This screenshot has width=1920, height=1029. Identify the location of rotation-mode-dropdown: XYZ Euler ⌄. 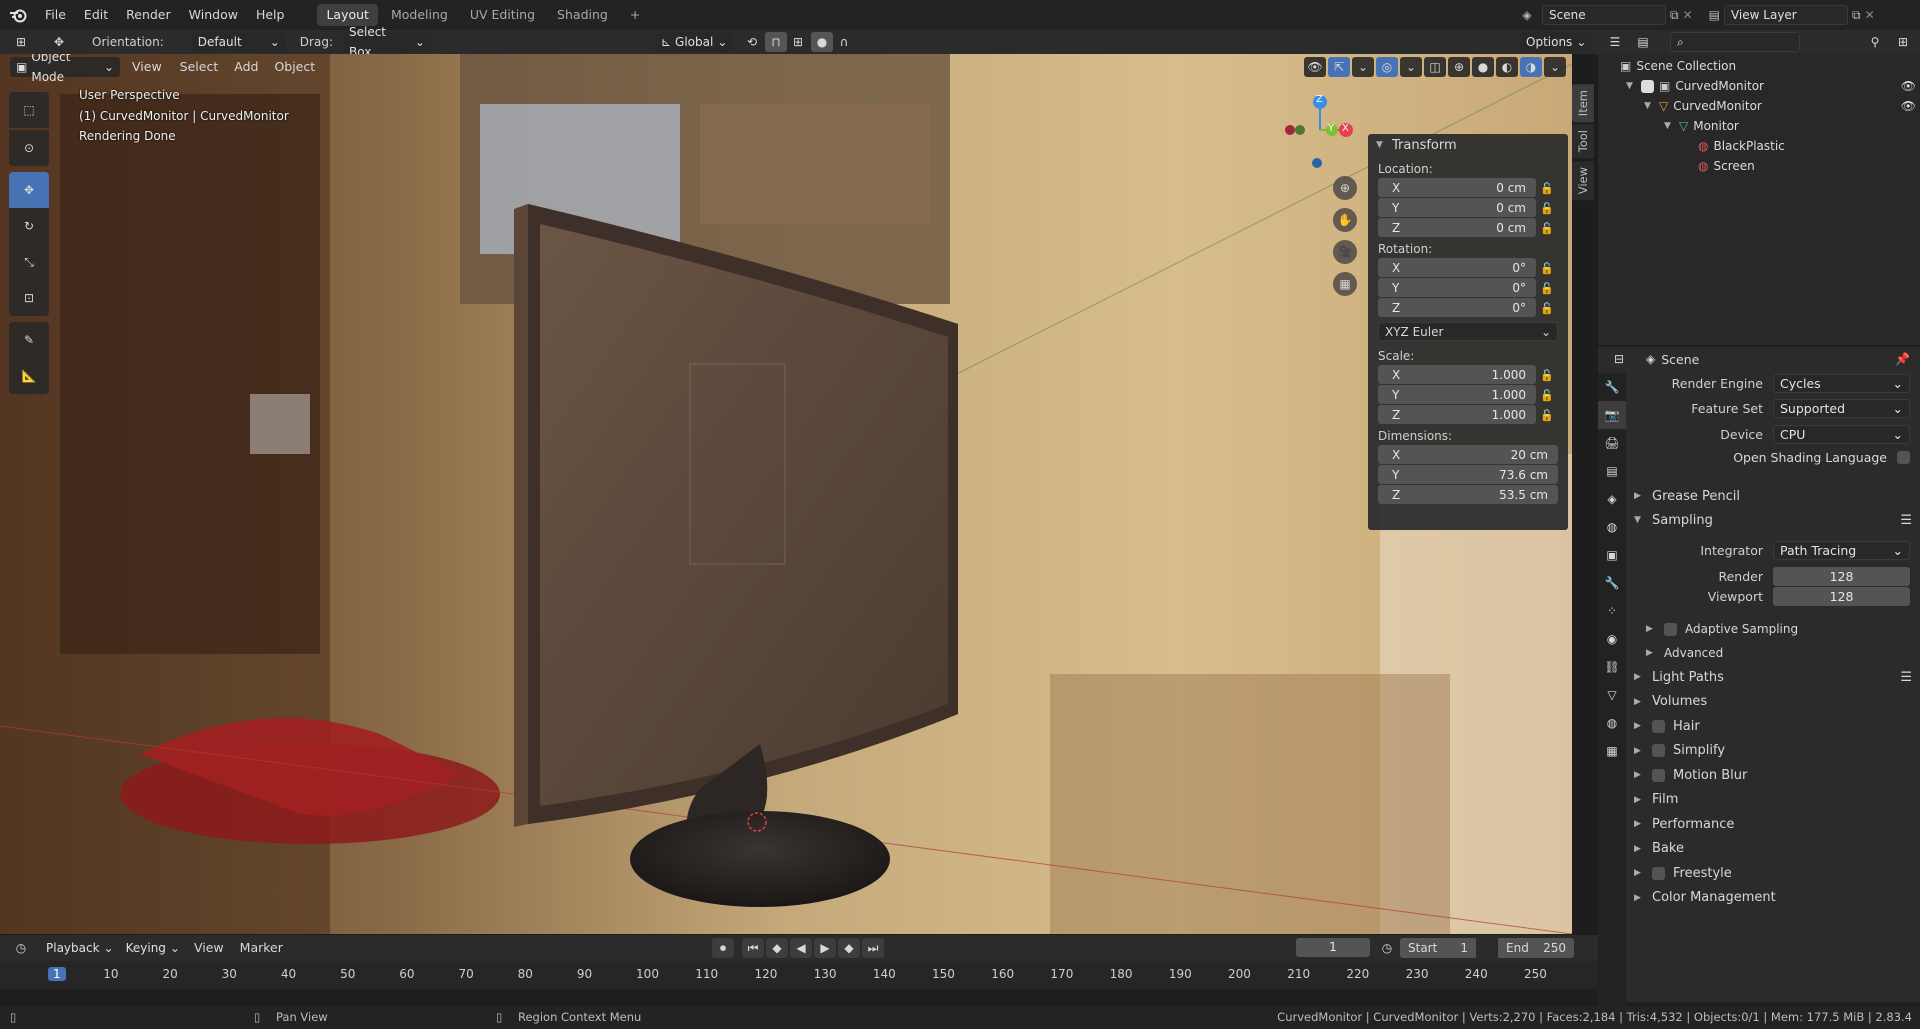
(1468, 331).